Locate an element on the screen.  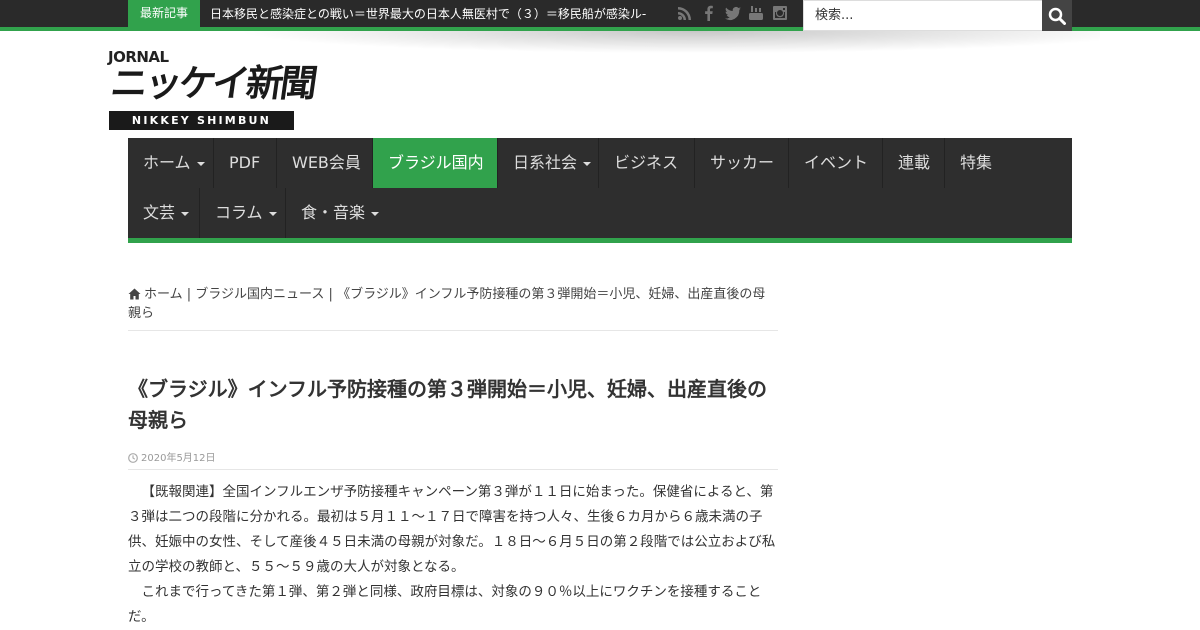
nav-item-label: 特集 is located at coordinates (976, 162).